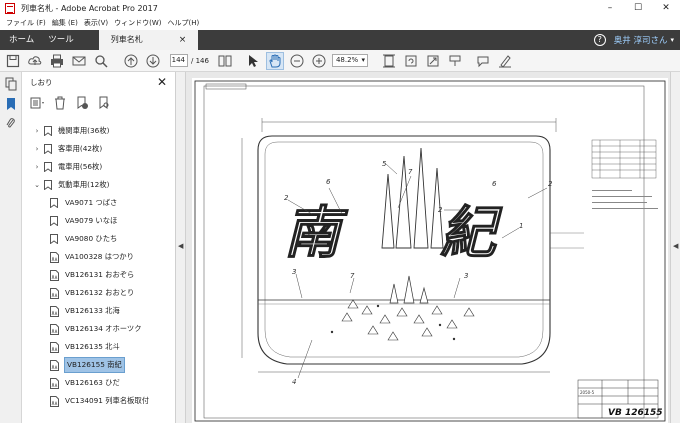  I want to click on previous-page-icon, so click(131, 61).